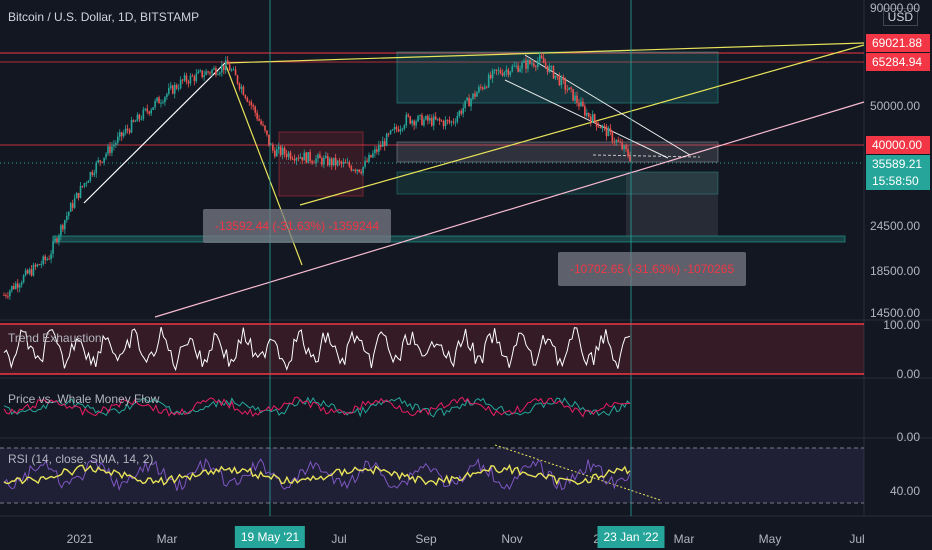  I want to click on zone-consolidation, so click(321, 164).